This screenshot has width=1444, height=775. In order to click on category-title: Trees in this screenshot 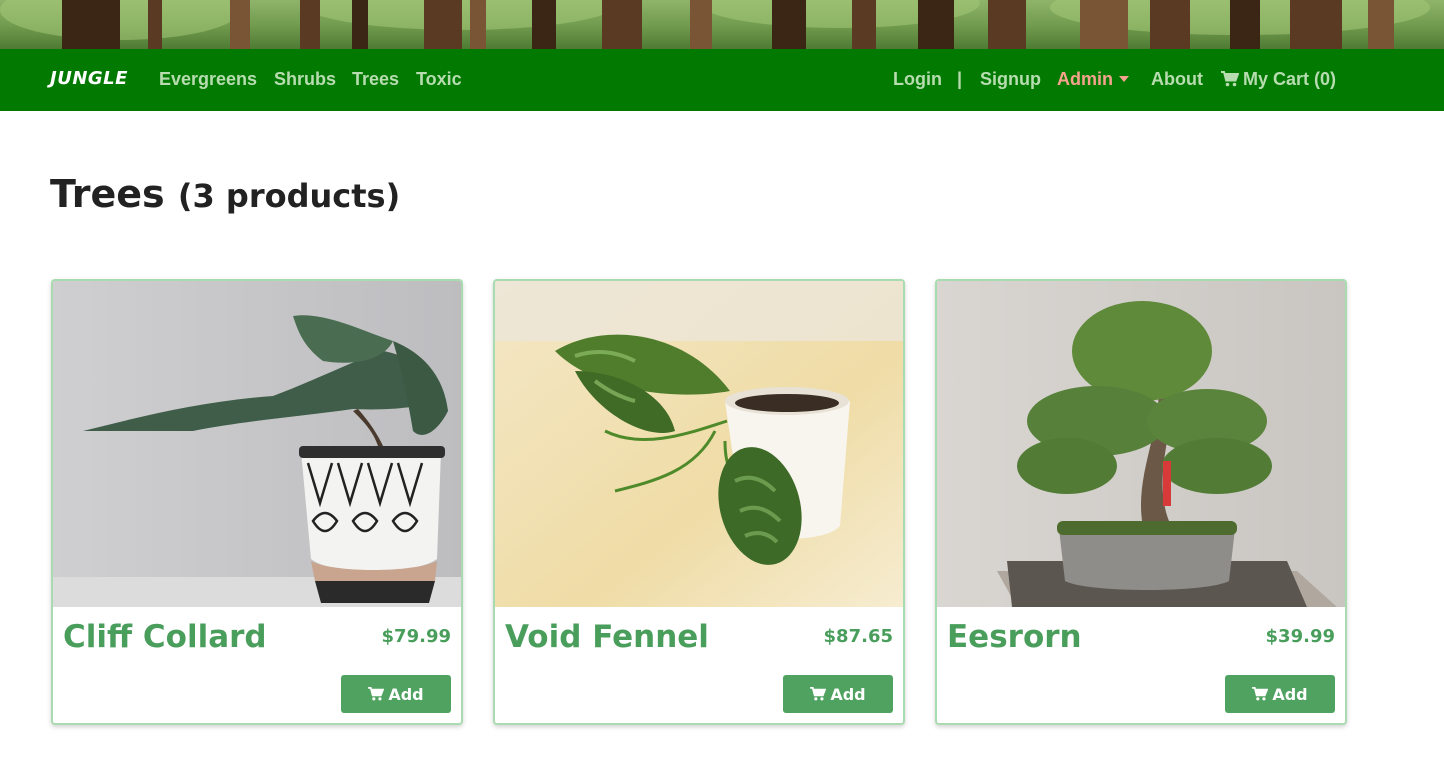, I will do `click(107, 194)`.